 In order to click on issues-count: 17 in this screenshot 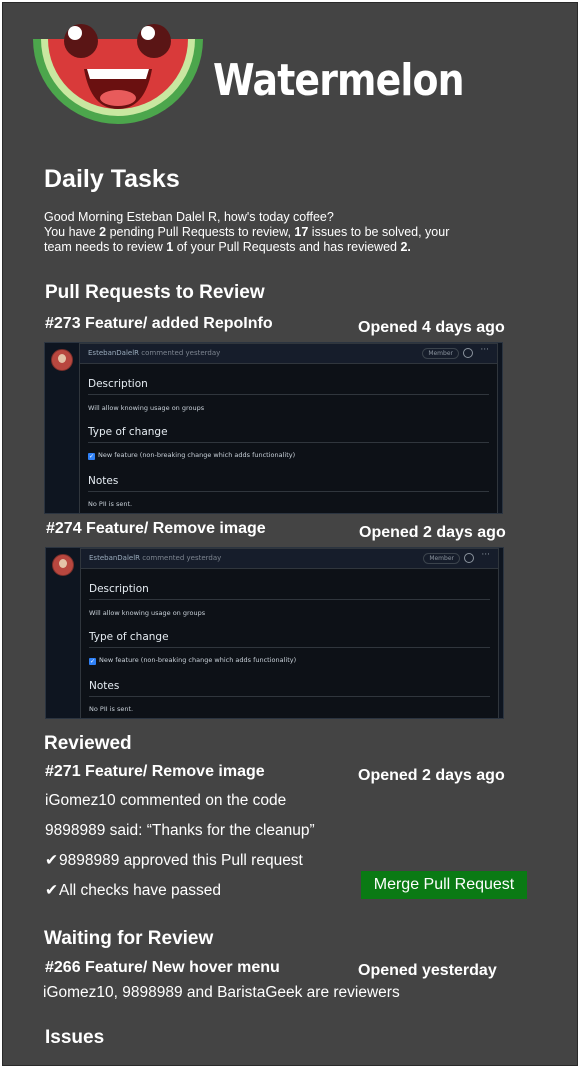, I will do `click(301, 232)`.